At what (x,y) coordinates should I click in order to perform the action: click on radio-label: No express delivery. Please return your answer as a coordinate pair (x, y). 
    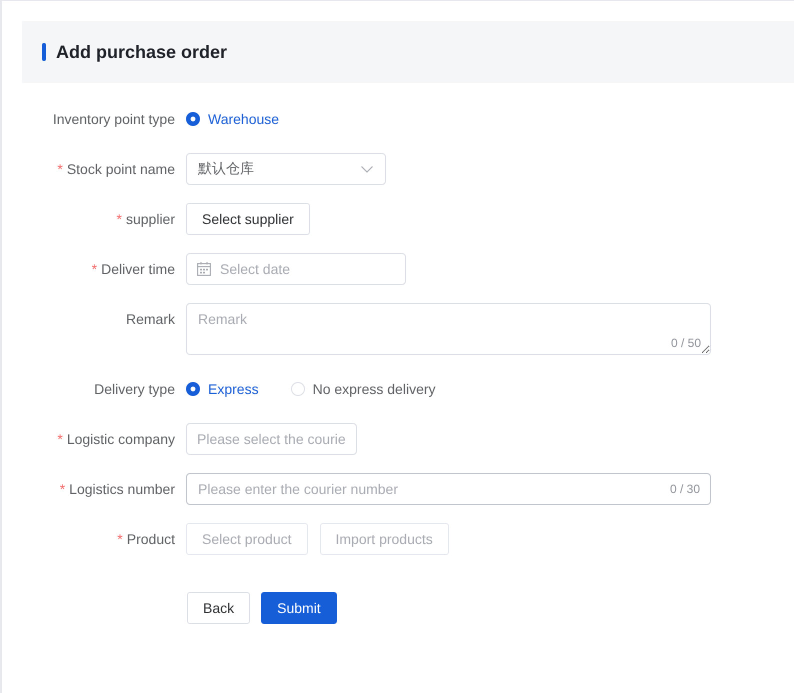
    Looking at the image, I should click on (374, 389).